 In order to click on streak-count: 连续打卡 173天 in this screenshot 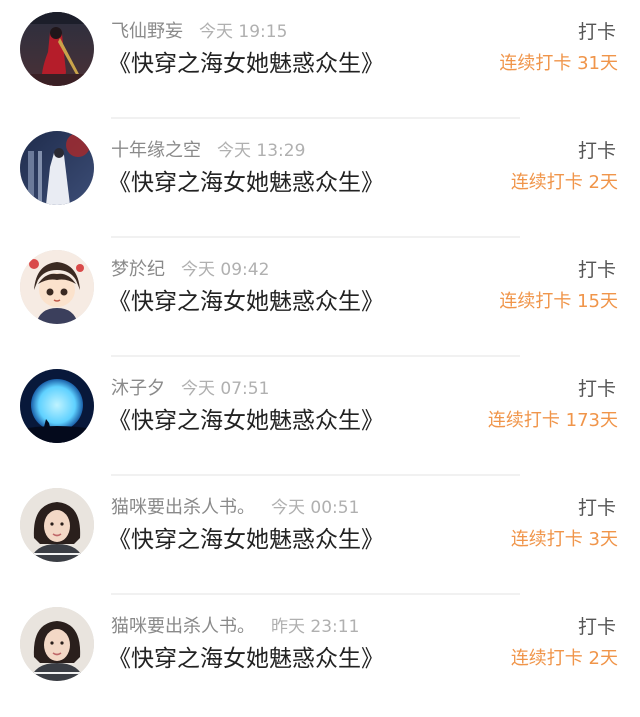, I will do `click(552, 420)`.